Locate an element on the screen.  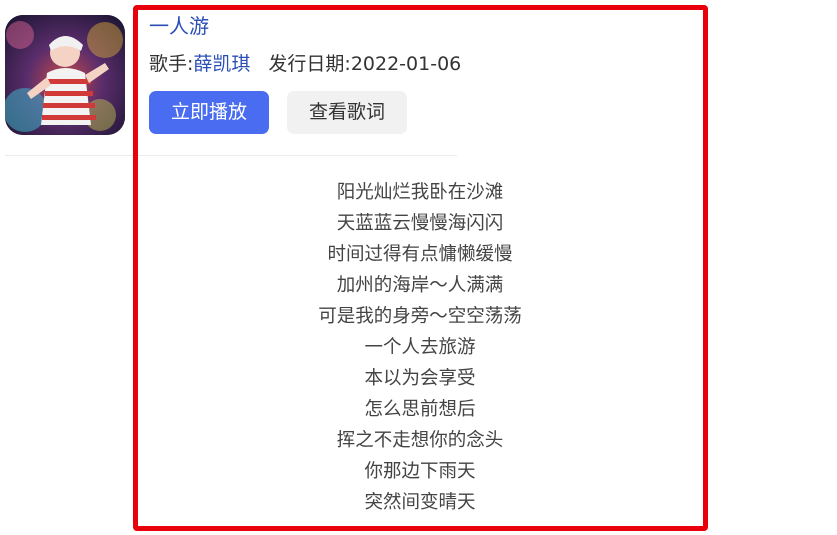
album-cover-art is located at coordinates (65, 75).